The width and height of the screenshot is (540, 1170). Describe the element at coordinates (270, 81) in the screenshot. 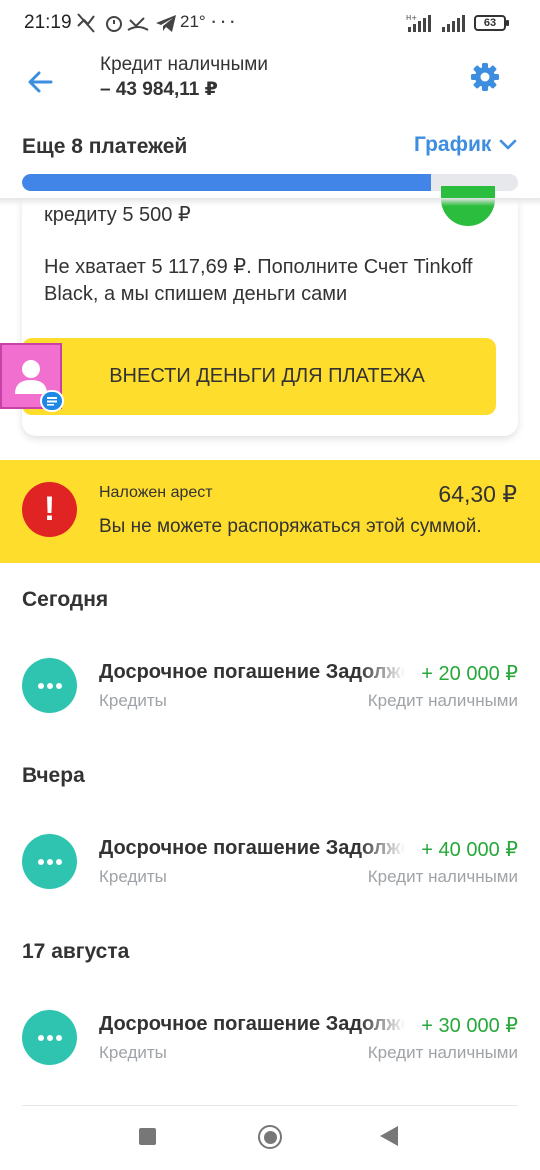

I see `app-header` at that location.